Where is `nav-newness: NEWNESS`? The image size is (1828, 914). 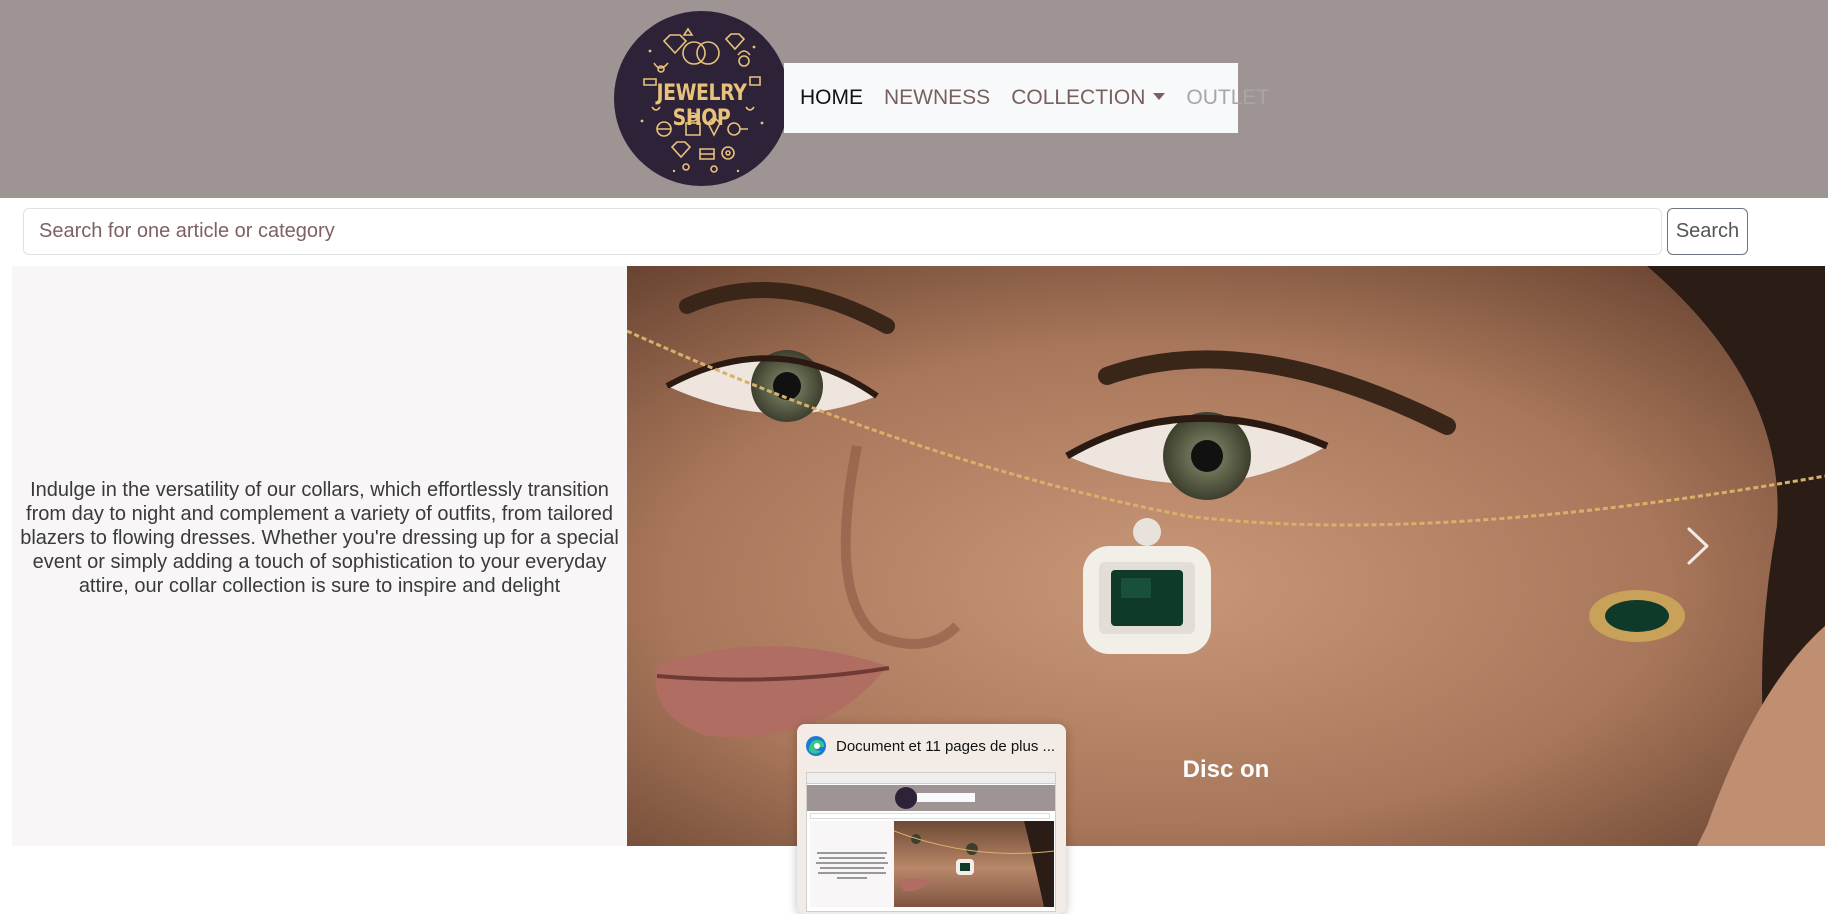
nav-newness: NEWNESS is located at coordinates (937, 98).